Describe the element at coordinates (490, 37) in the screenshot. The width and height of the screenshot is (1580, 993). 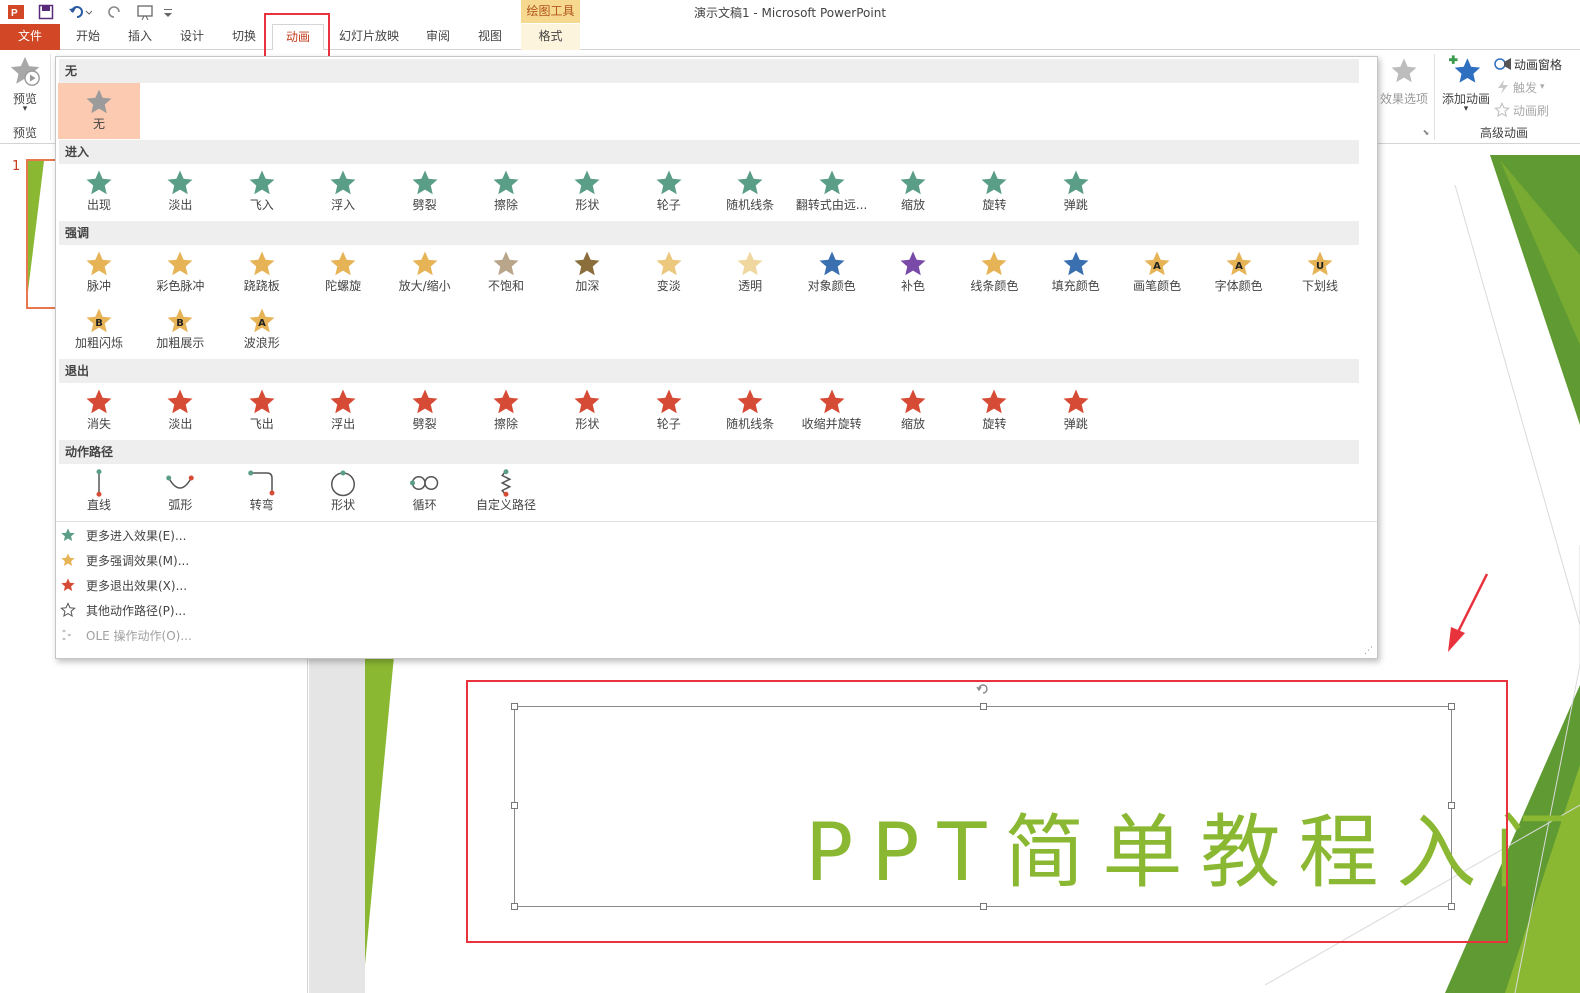
I see `tab-view: 视图` at that location.